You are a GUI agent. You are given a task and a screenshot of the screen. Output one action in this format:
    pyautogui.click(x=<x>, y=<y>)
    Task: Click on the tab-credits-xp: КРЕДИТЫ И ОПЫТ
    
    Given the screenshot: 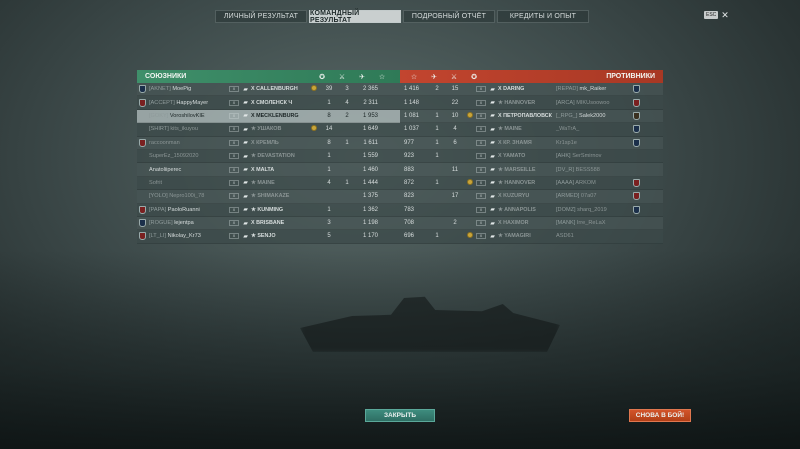 What is the action you would take?
    pyautogui.click(x=543, y=16)
    